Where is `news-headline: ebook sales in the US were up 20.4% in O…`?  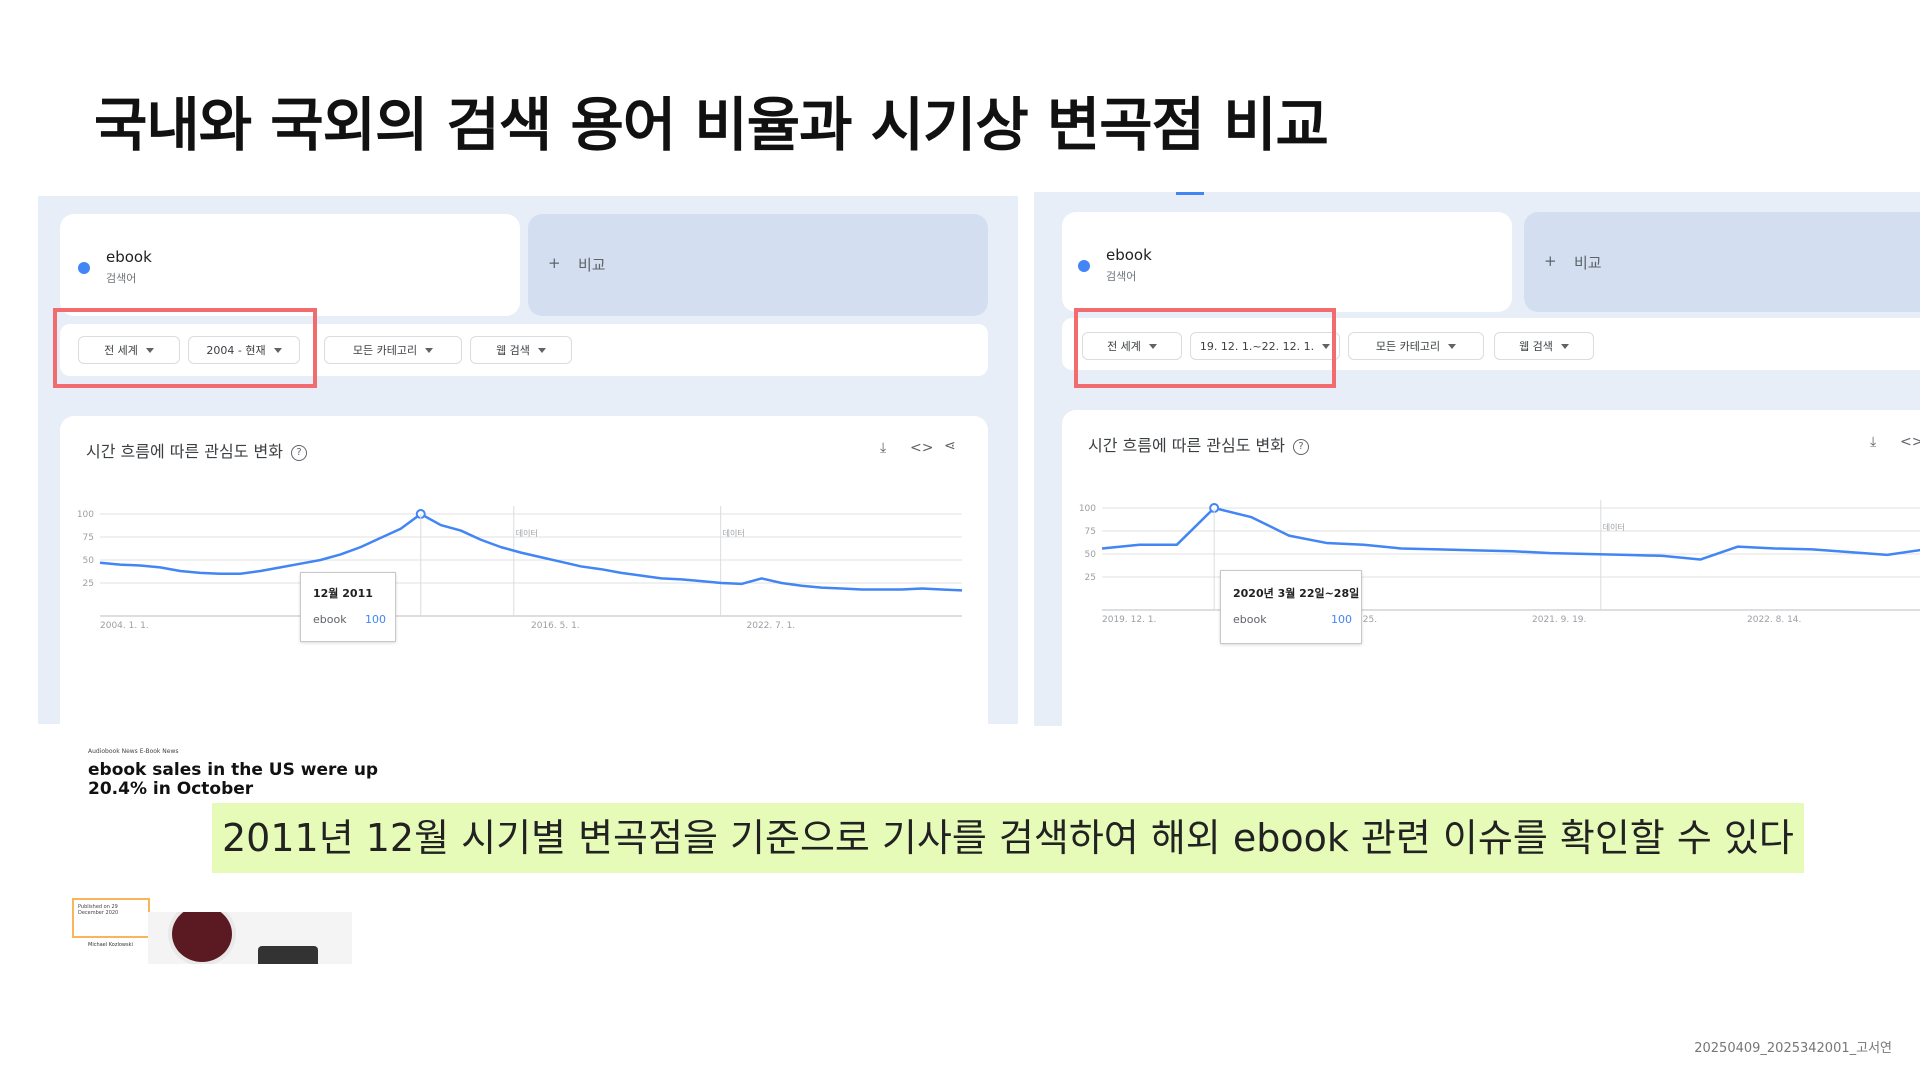 news-headline: ebook sales in the US were up 20.4% in O… is located at coordinates (233, 779).